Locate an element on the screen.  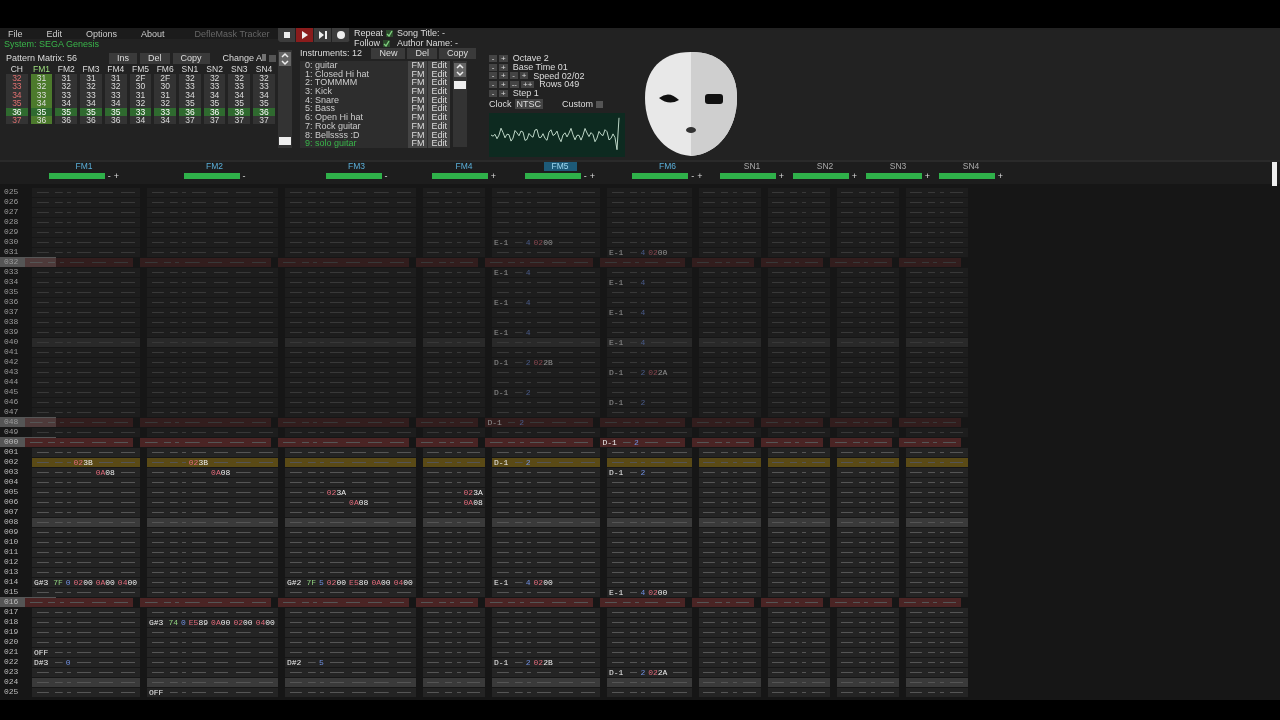
menu-item: Edit is located at coordinates (54, 34).